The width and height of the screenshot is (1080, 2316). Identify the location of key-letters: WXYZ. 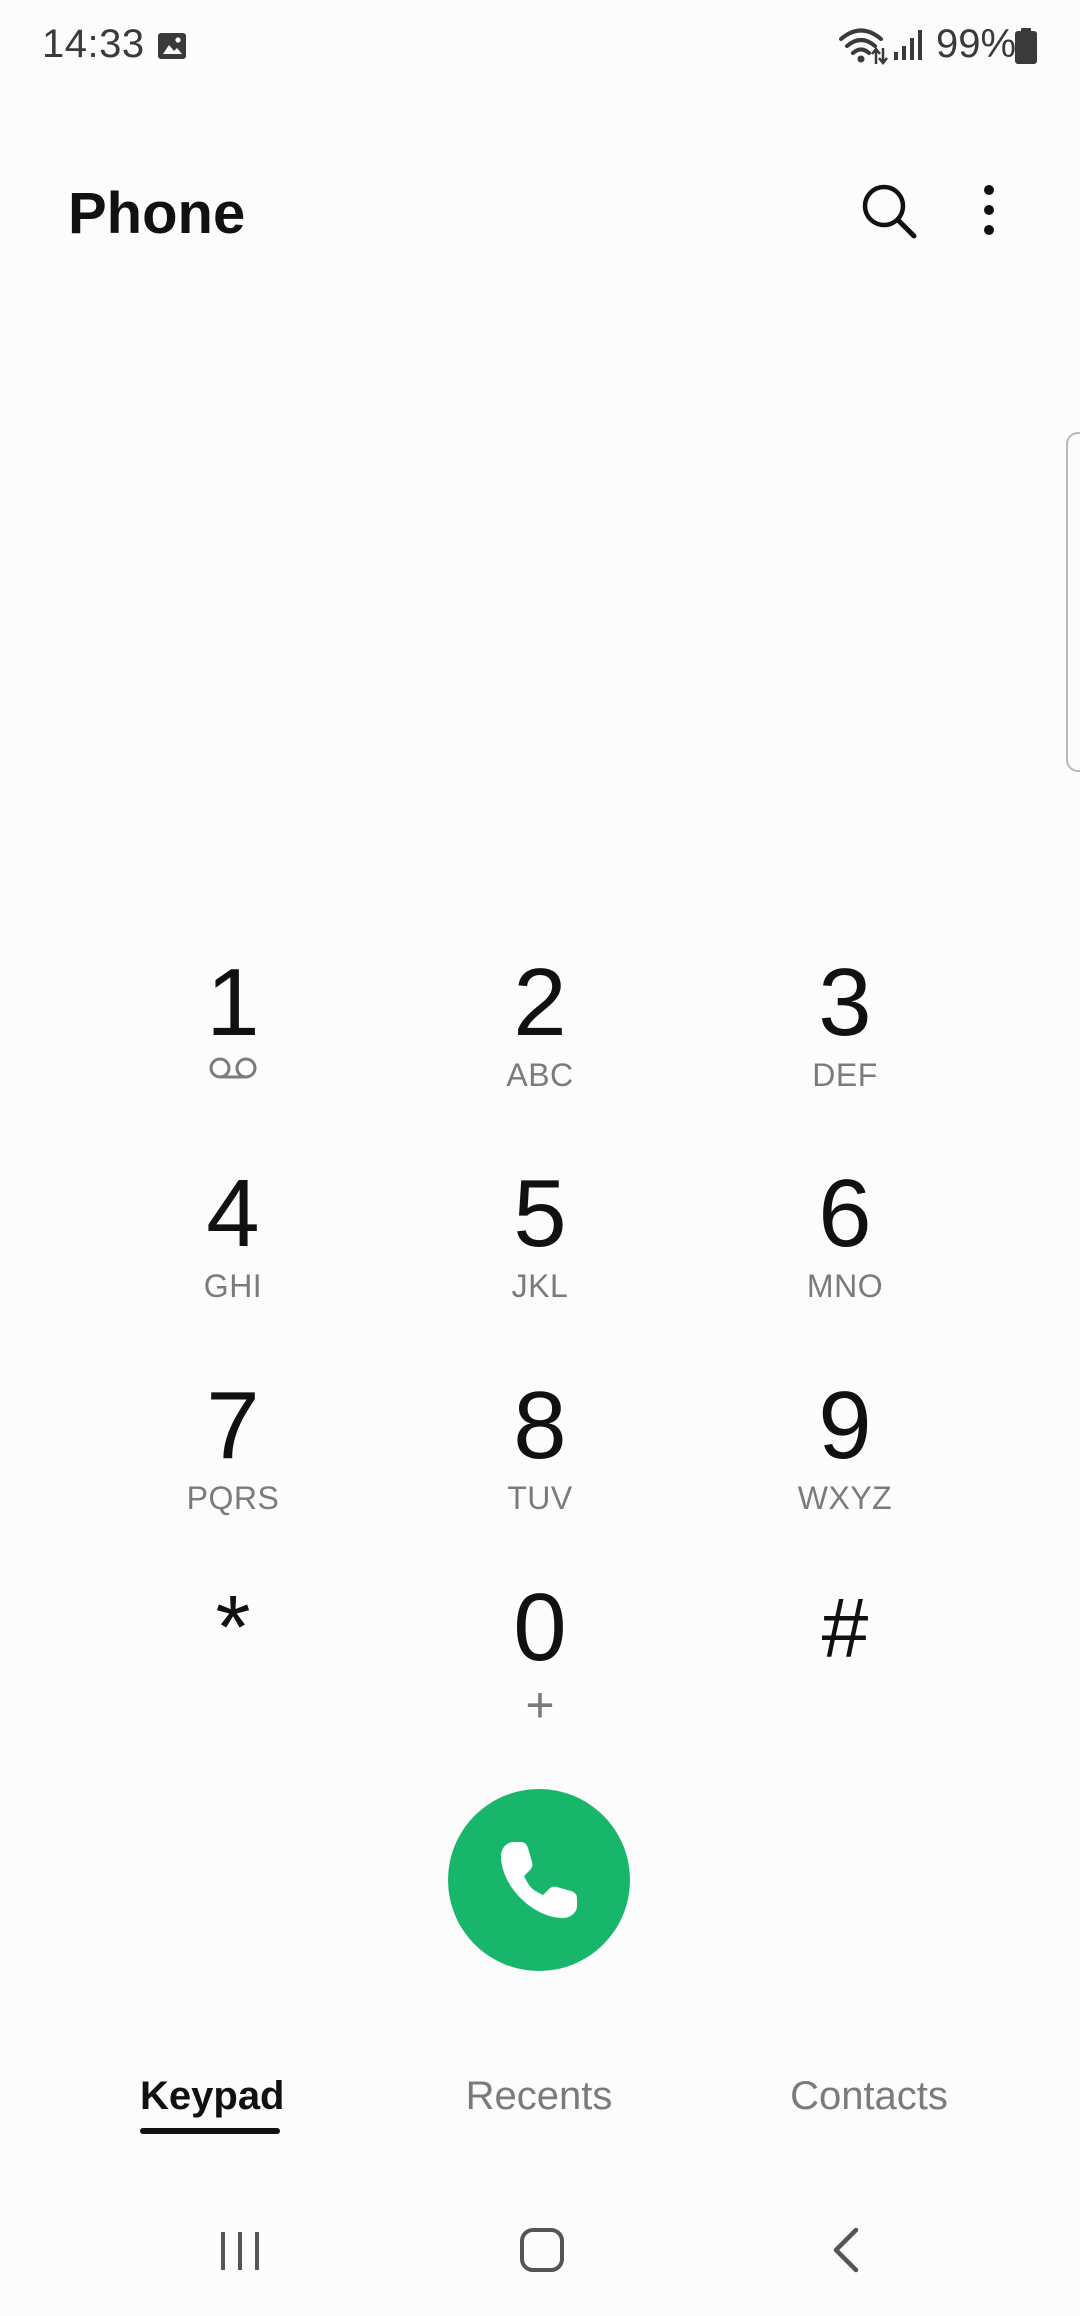
(845, 1498).